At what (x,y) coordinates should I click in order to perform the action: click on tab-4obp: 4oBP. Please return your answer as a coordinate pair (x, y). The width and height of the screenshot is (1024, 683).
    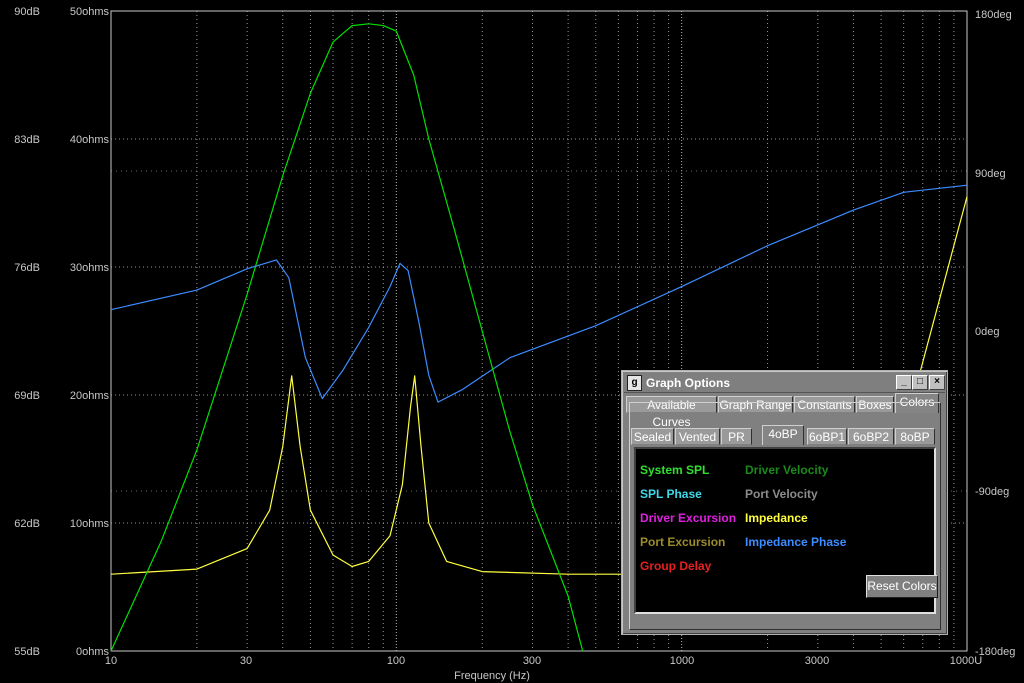
    Looking at the image, I should click on (783, 435).